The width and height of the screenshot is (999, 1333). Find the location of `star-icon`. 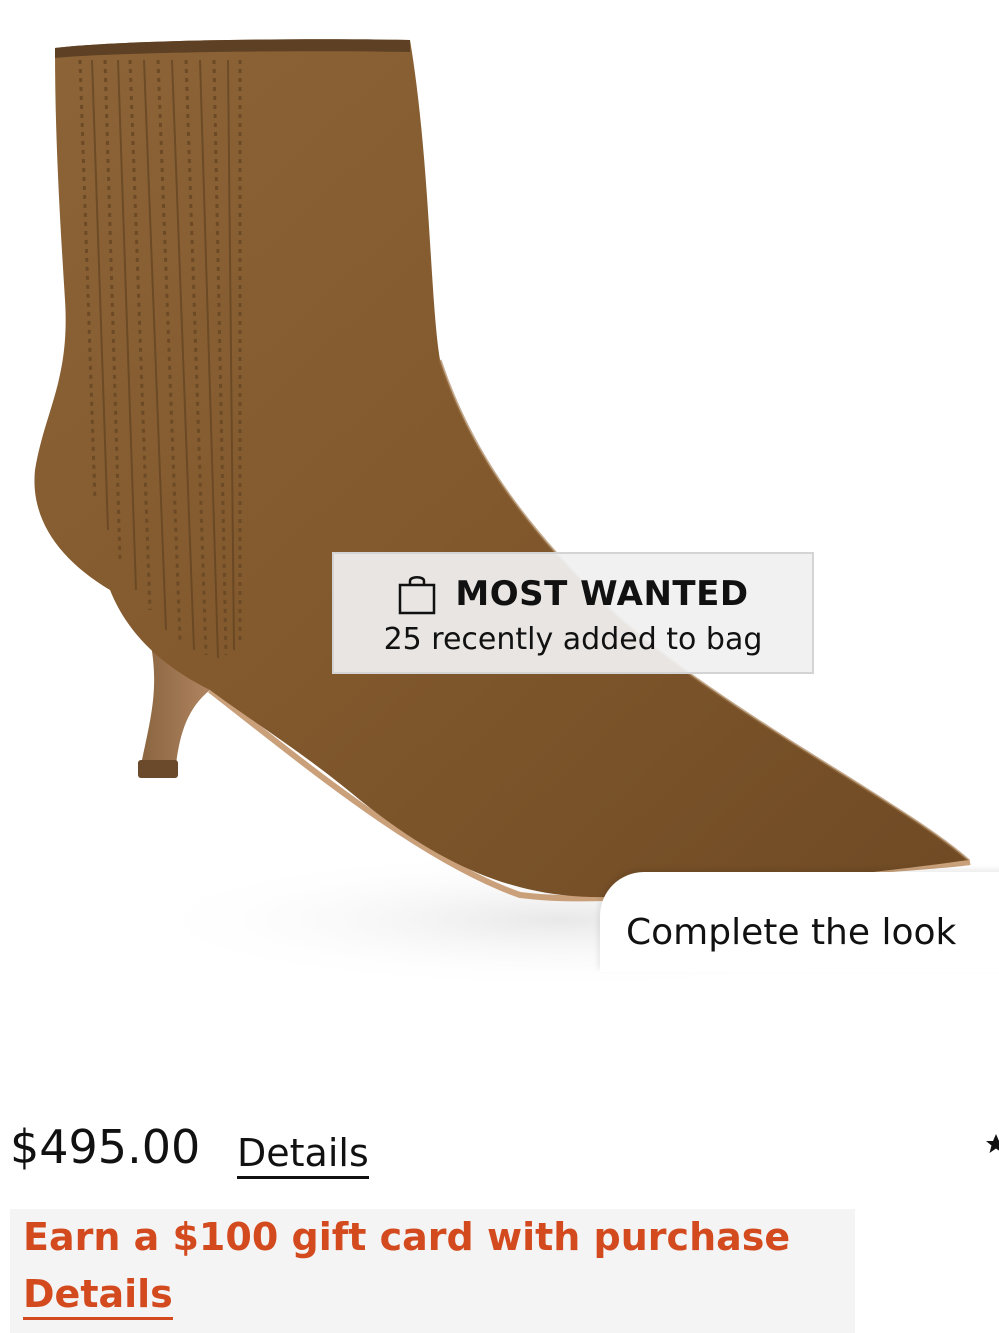

star-icon is located at coordinates (991, 1144).